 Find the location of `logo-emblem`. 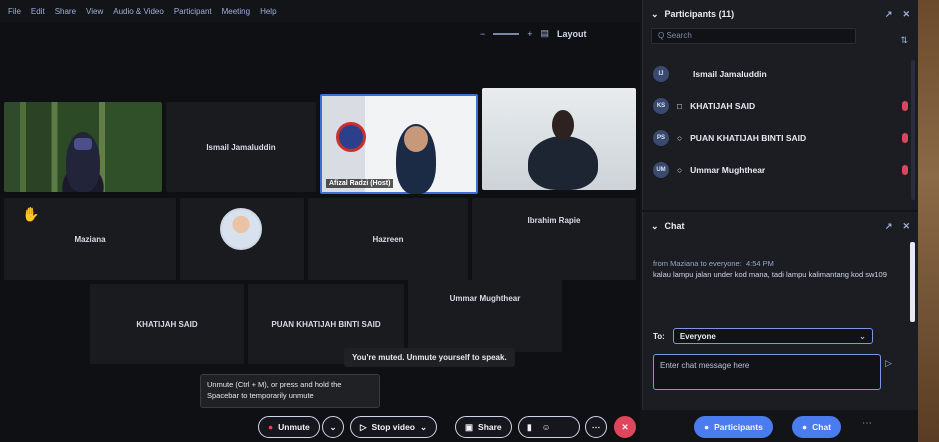

logo-emblem is located at coordinates (351, 137).